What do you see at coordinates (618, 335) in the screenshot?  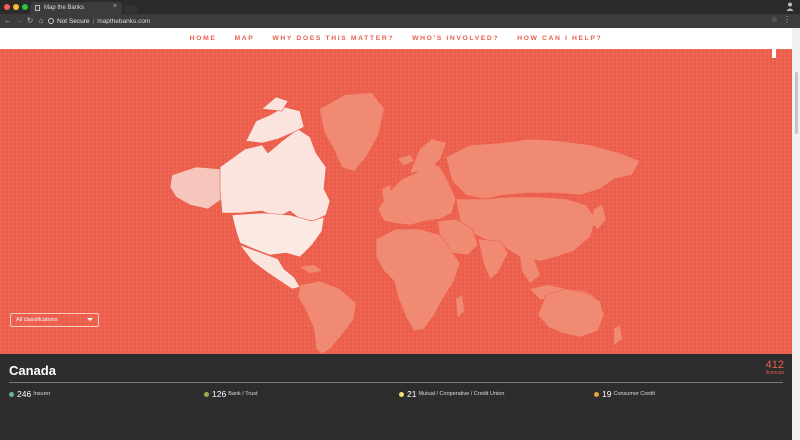 I see `map-region-new-zealand` at bounding box center [618, 335].